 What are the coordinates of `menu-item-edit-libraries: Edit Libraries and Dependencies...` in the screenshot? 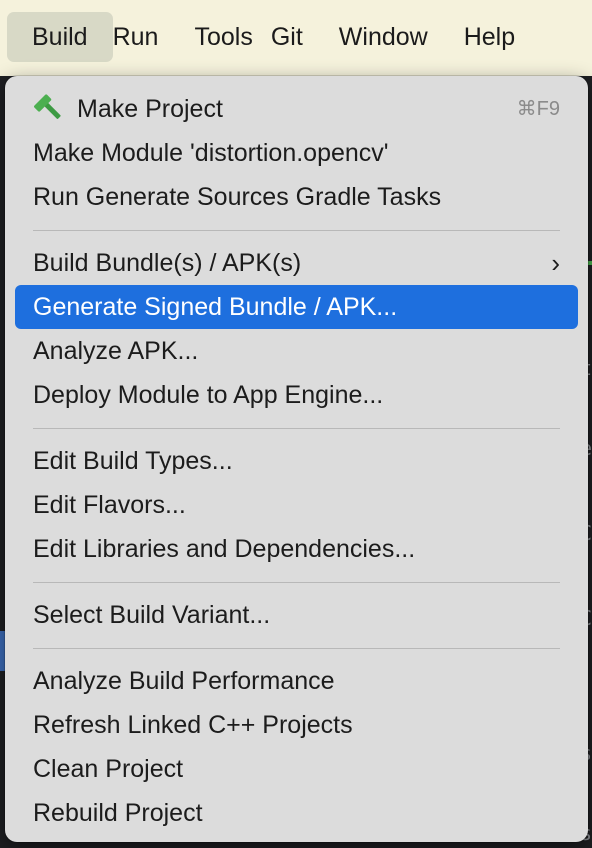 It's located at (296, 549).